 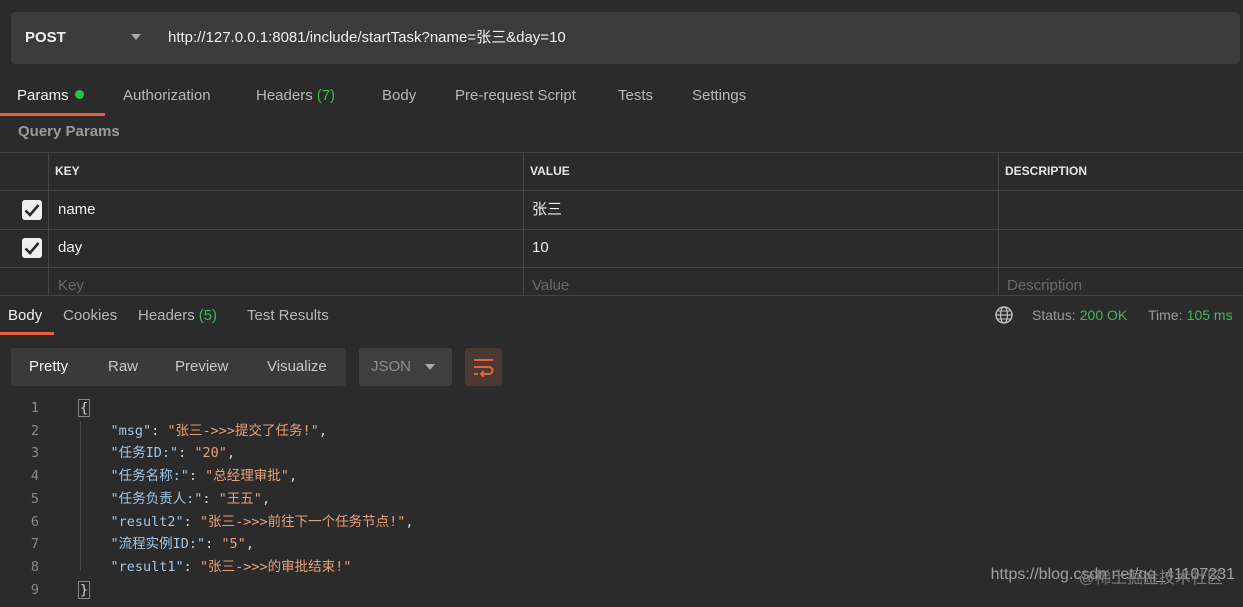 I want to click on line-number: 7, so click(x=35, y=544).